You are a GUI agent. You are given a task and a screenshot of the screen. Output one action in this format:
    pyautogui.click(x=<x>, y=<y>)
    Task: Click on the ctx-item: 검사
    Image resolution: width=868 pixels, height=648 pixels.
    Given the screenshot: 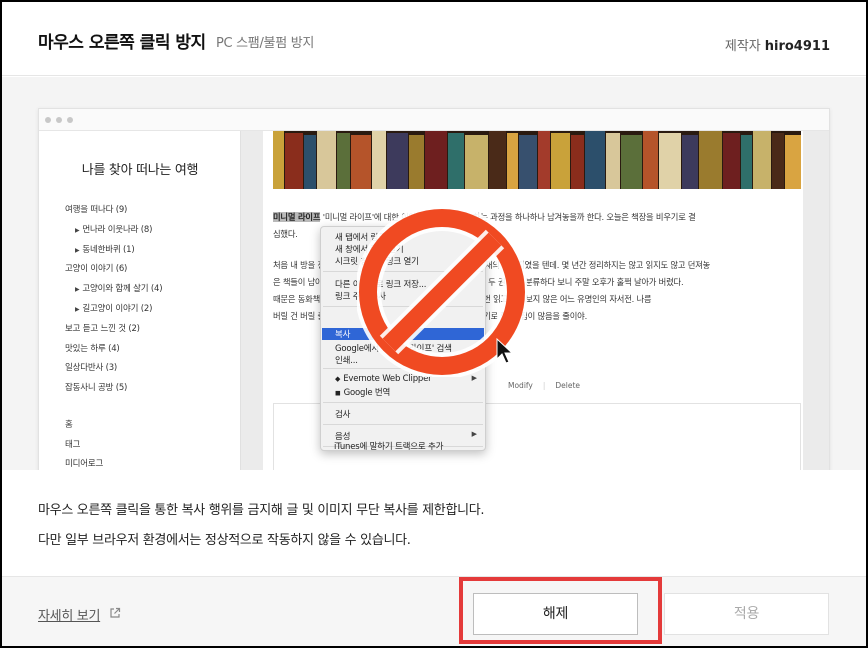 What is the action you would take?
    pyautogui.click(x=343, y=415)
    